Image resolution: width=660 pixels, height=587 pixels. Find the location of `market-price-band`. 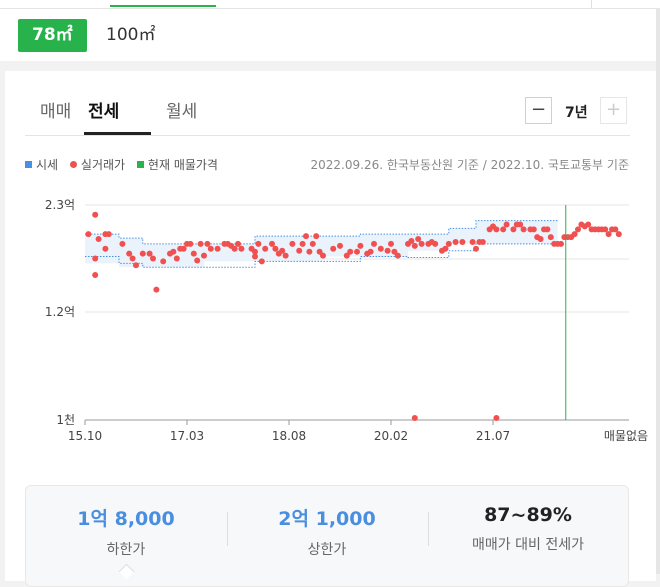

market-price-band is located at coordinates (321, 244).